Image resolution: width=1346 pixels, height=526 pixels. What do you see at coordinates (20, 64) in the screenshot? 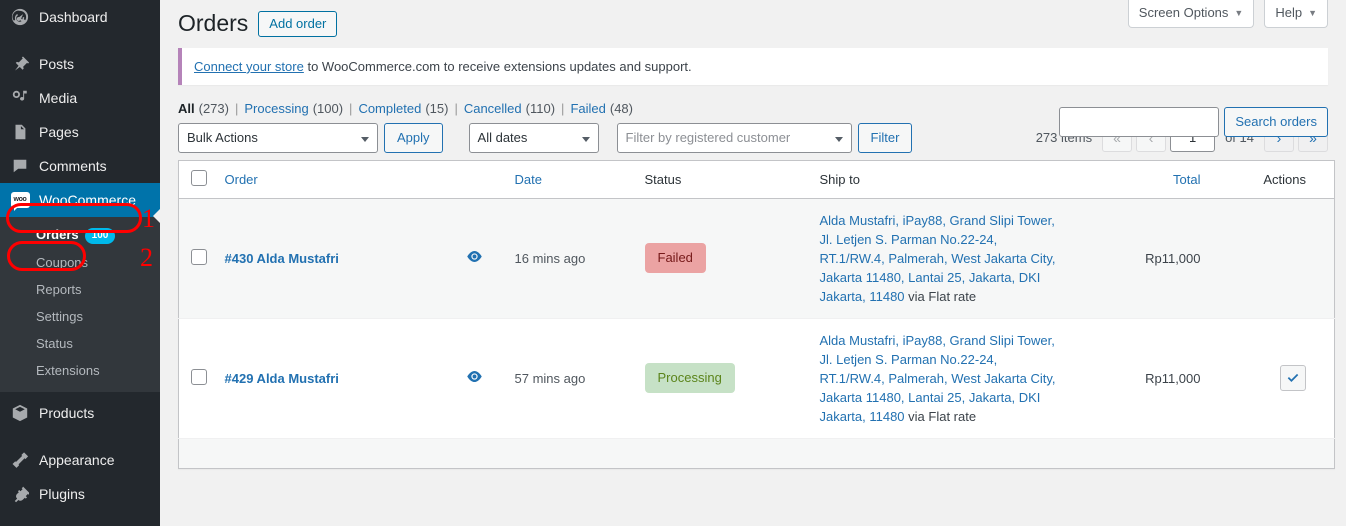
I see `pin-icon` at bounding box center [20, 64].